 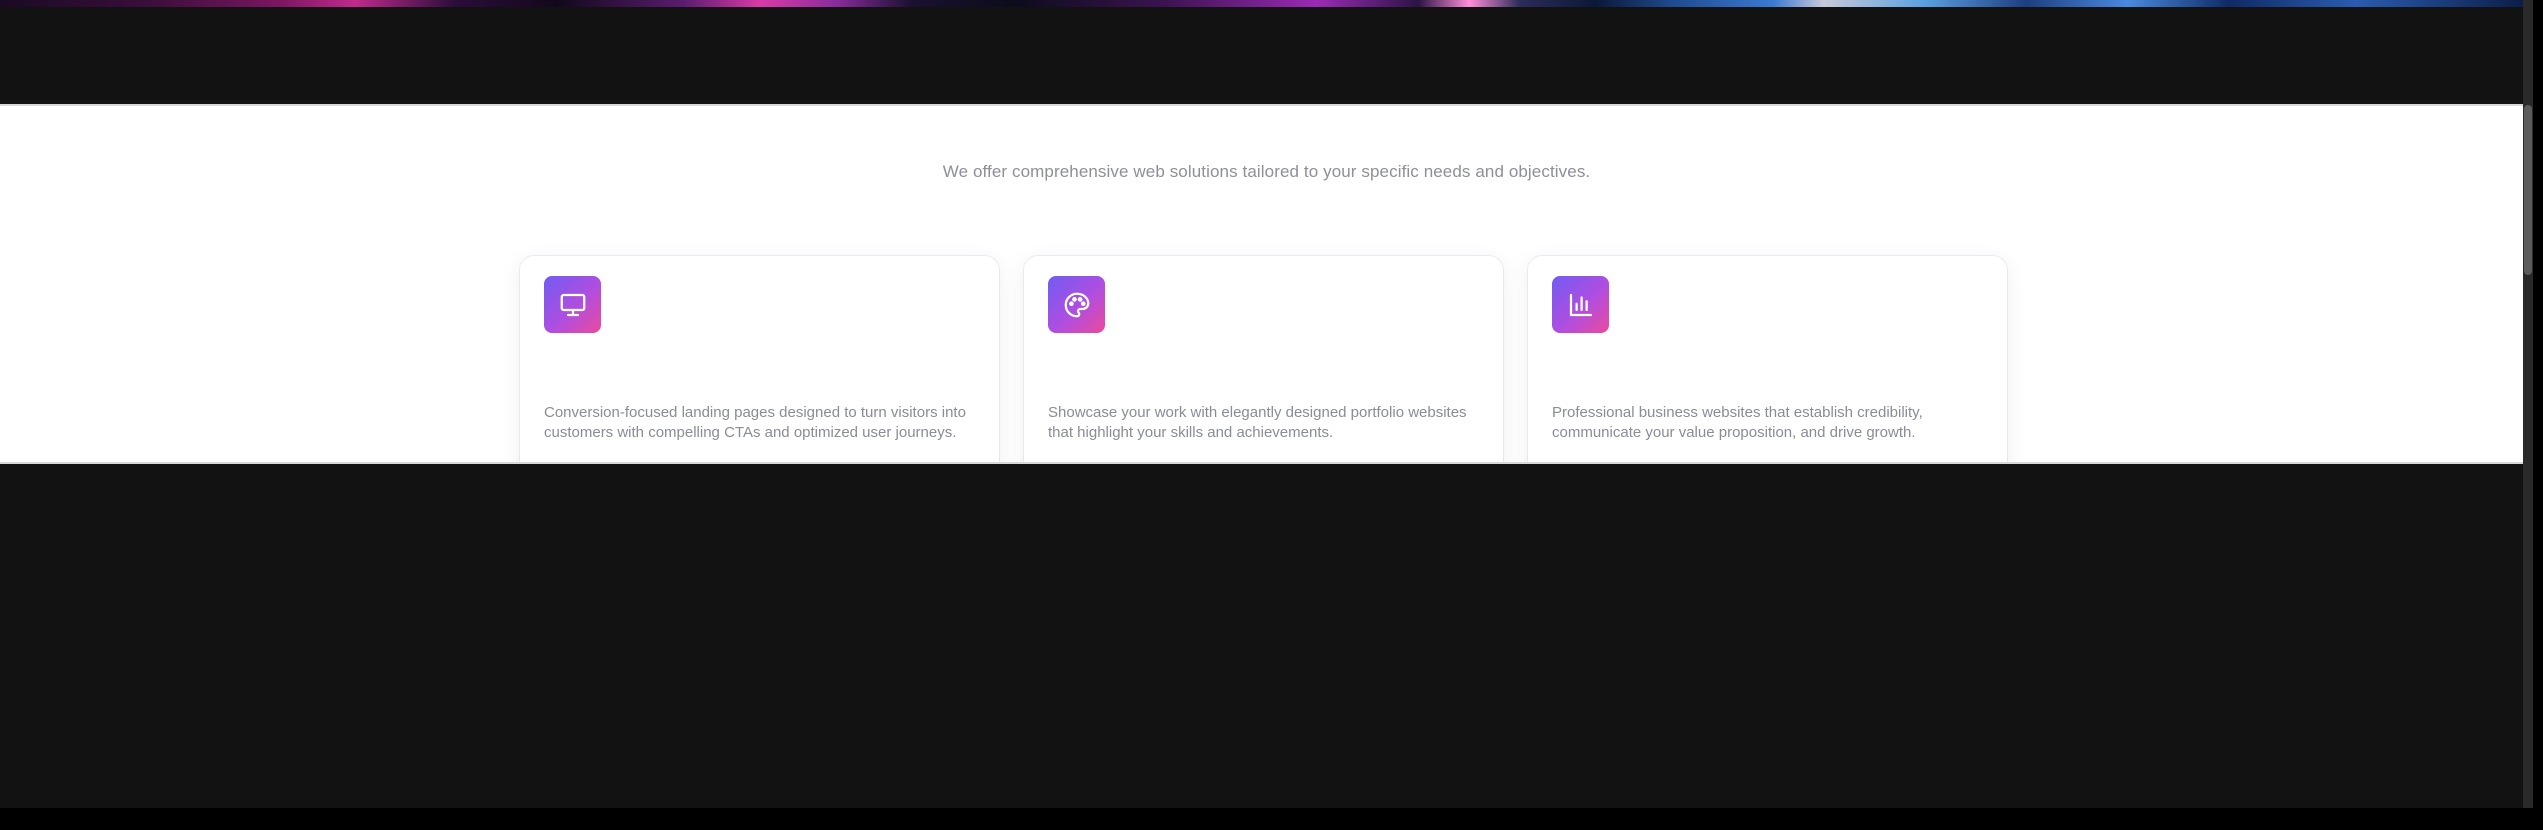 What do you see at coordinates (1580, 304) in the screenshot?
I see `bar-chart-icon` at bounding box center [1580, 304].